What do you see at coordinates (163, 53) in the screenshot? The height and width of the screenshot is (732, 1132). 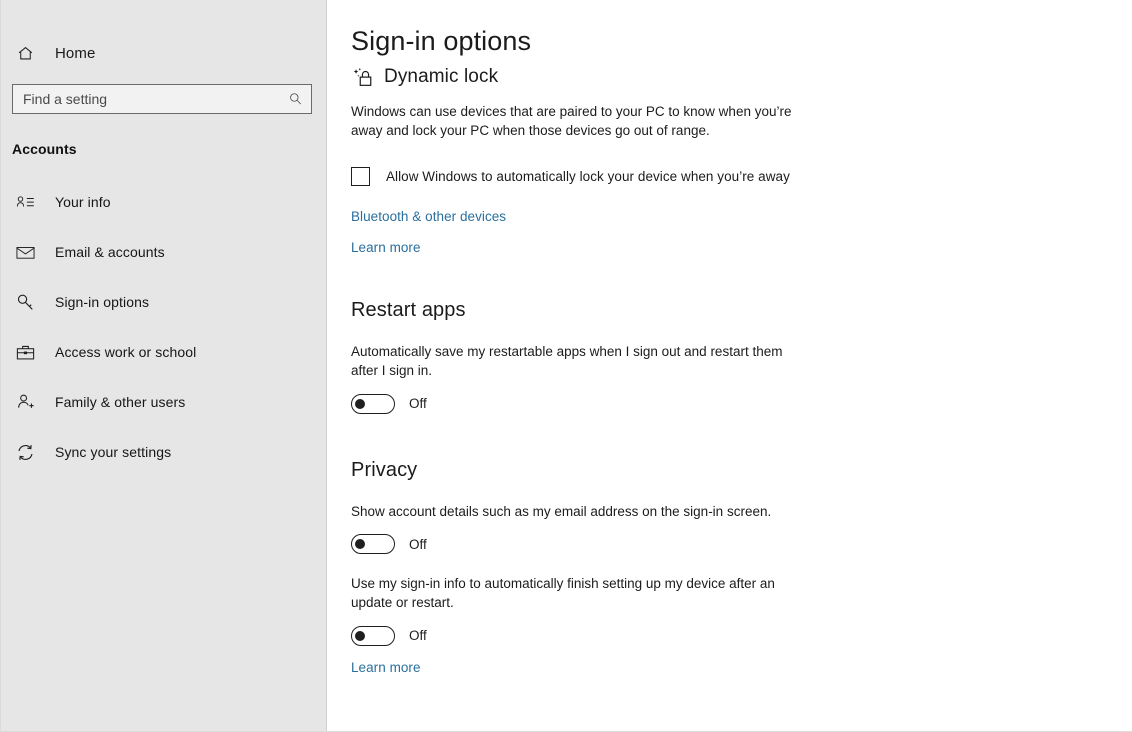 I see `sidebar-item-home: Home` at bounding box center [163, 53].